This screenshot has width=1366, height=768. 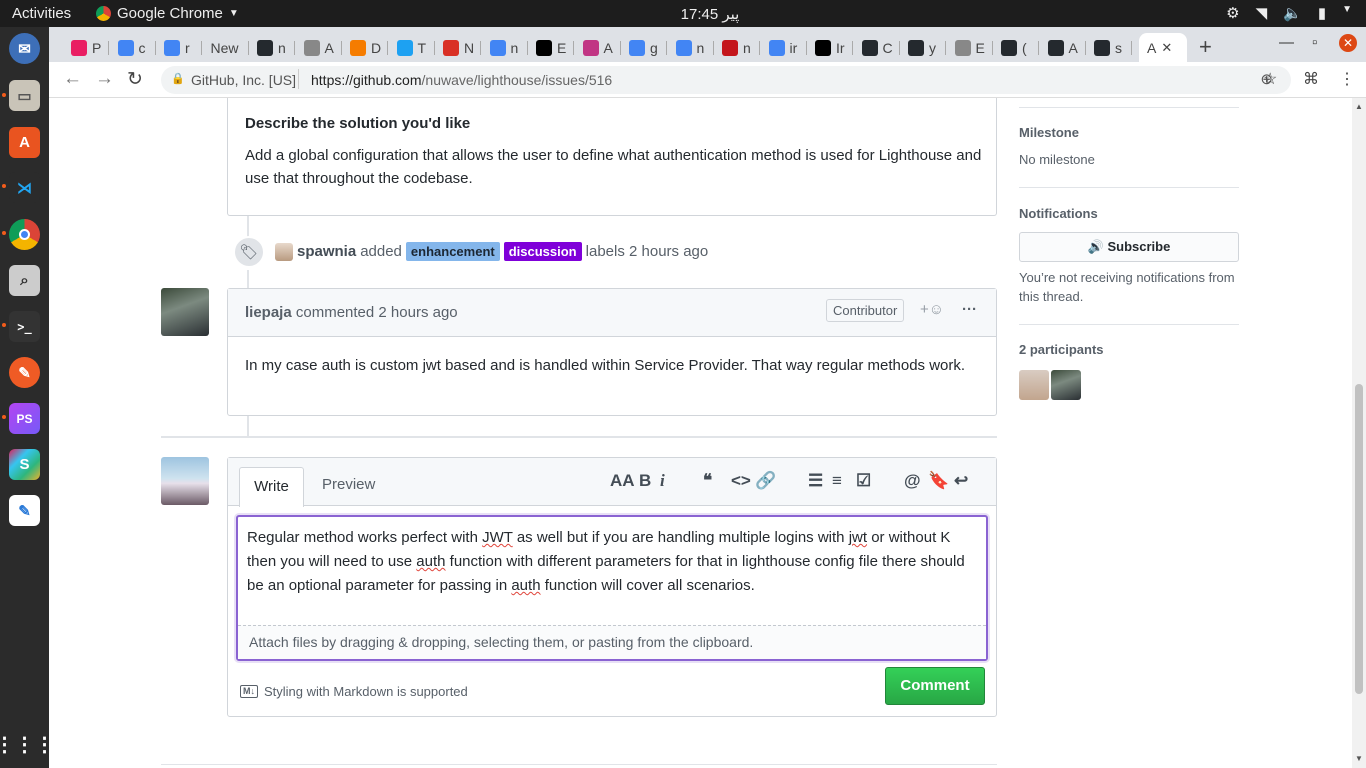 I want to click on browser-tab: T, so click(x=407, y=47).